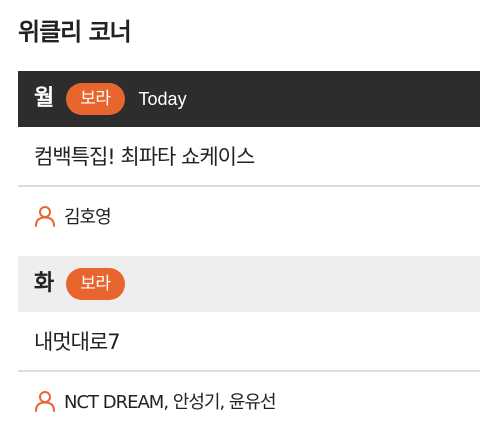 This screenshot has height=430, width=480. Describe the element at coordinates (88, 217) in the screenshot. I see `host-names: 김호영` at that location.